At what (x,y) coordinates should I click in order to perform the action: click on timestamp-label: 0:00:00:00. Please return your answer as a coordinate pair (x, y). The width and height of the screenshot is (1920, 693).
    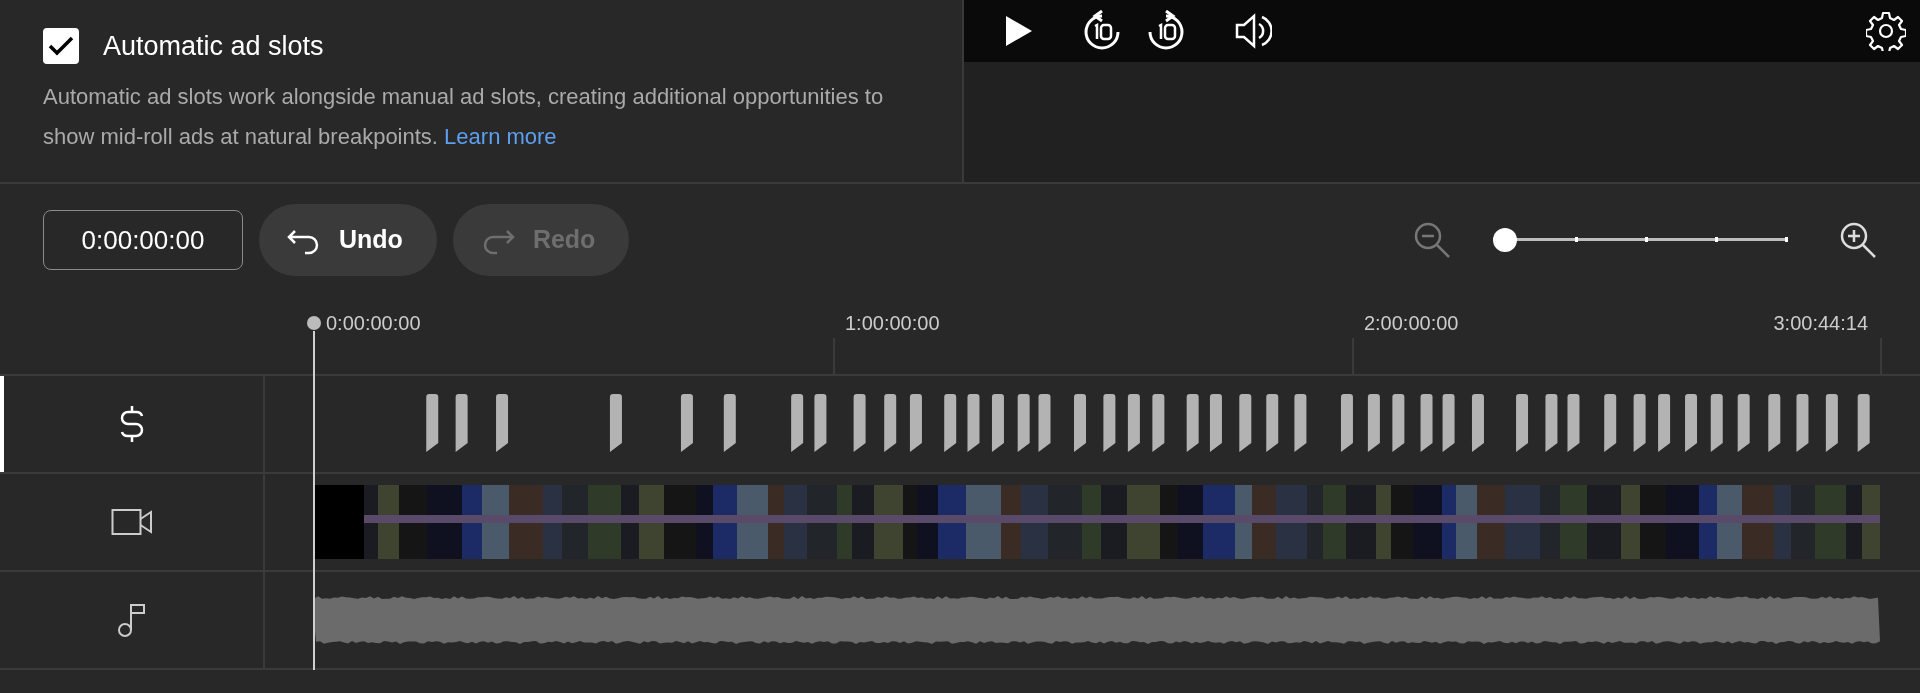
    Looking at the image, I should click on (373, 323).